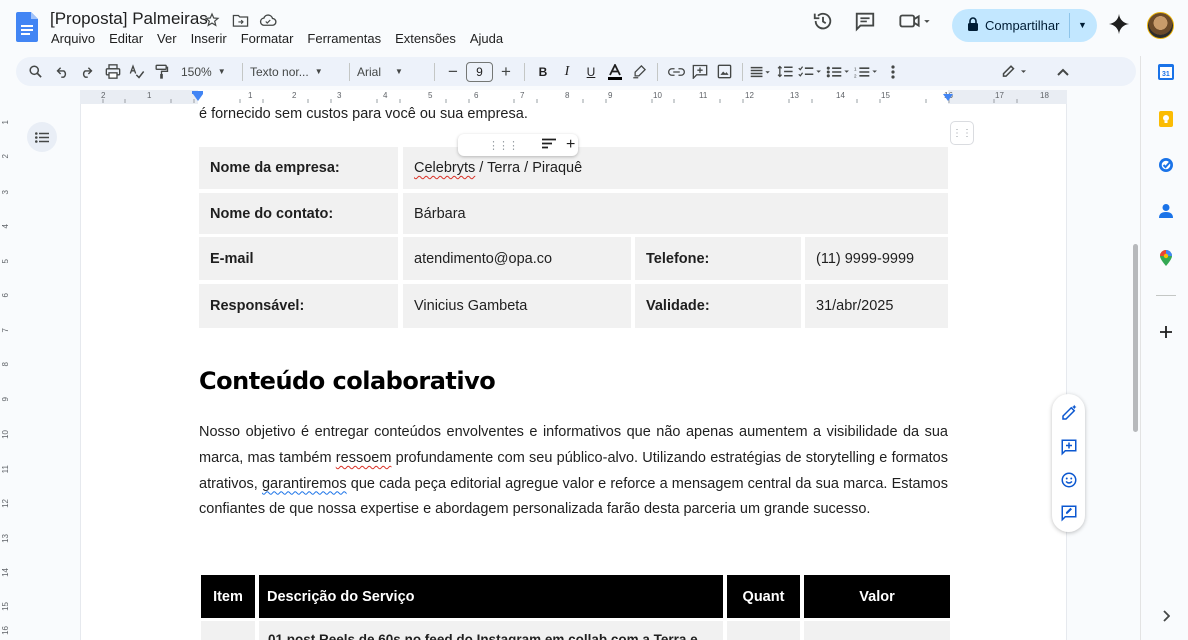 The width and height of the screenshot is (1188, 640). Describe the element at coordinates (126, 38) in the screenshot. I see `menu-editar: Editar` at that location.